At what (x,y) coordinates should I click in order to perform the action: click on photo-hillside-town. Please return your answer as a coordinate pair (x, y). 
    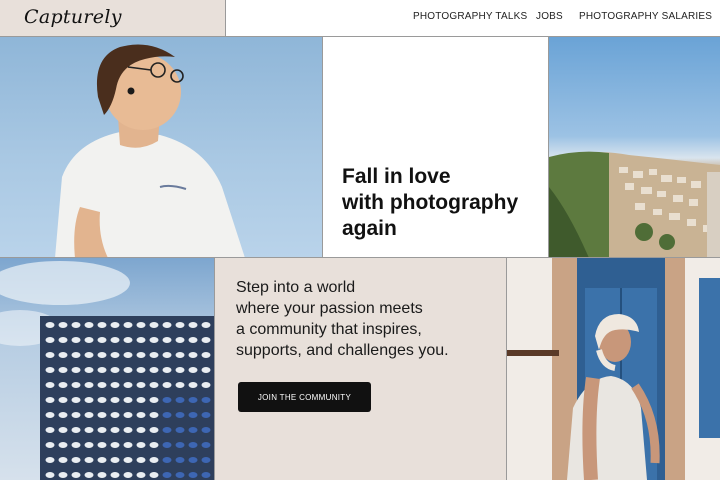
    Looking at the image, I should click on (634, 147).